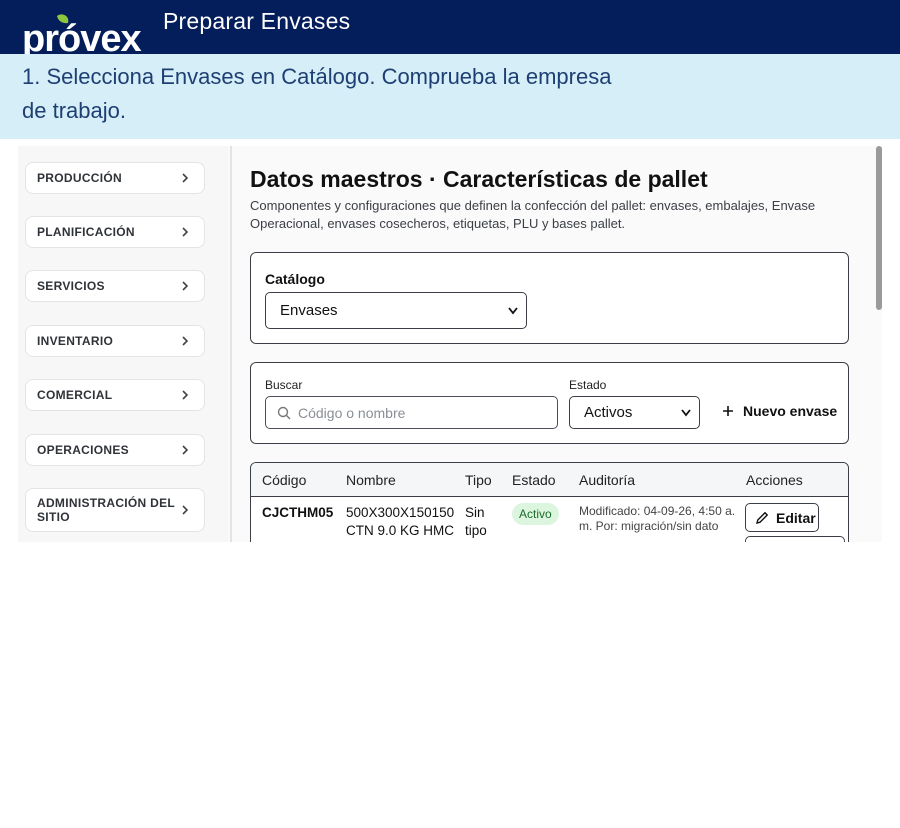 This screenshot has width=900, height=828. What do you see at coordinates (284, 412) in the screenshot?
I see `search-icon` at bounding box center [284, 412].